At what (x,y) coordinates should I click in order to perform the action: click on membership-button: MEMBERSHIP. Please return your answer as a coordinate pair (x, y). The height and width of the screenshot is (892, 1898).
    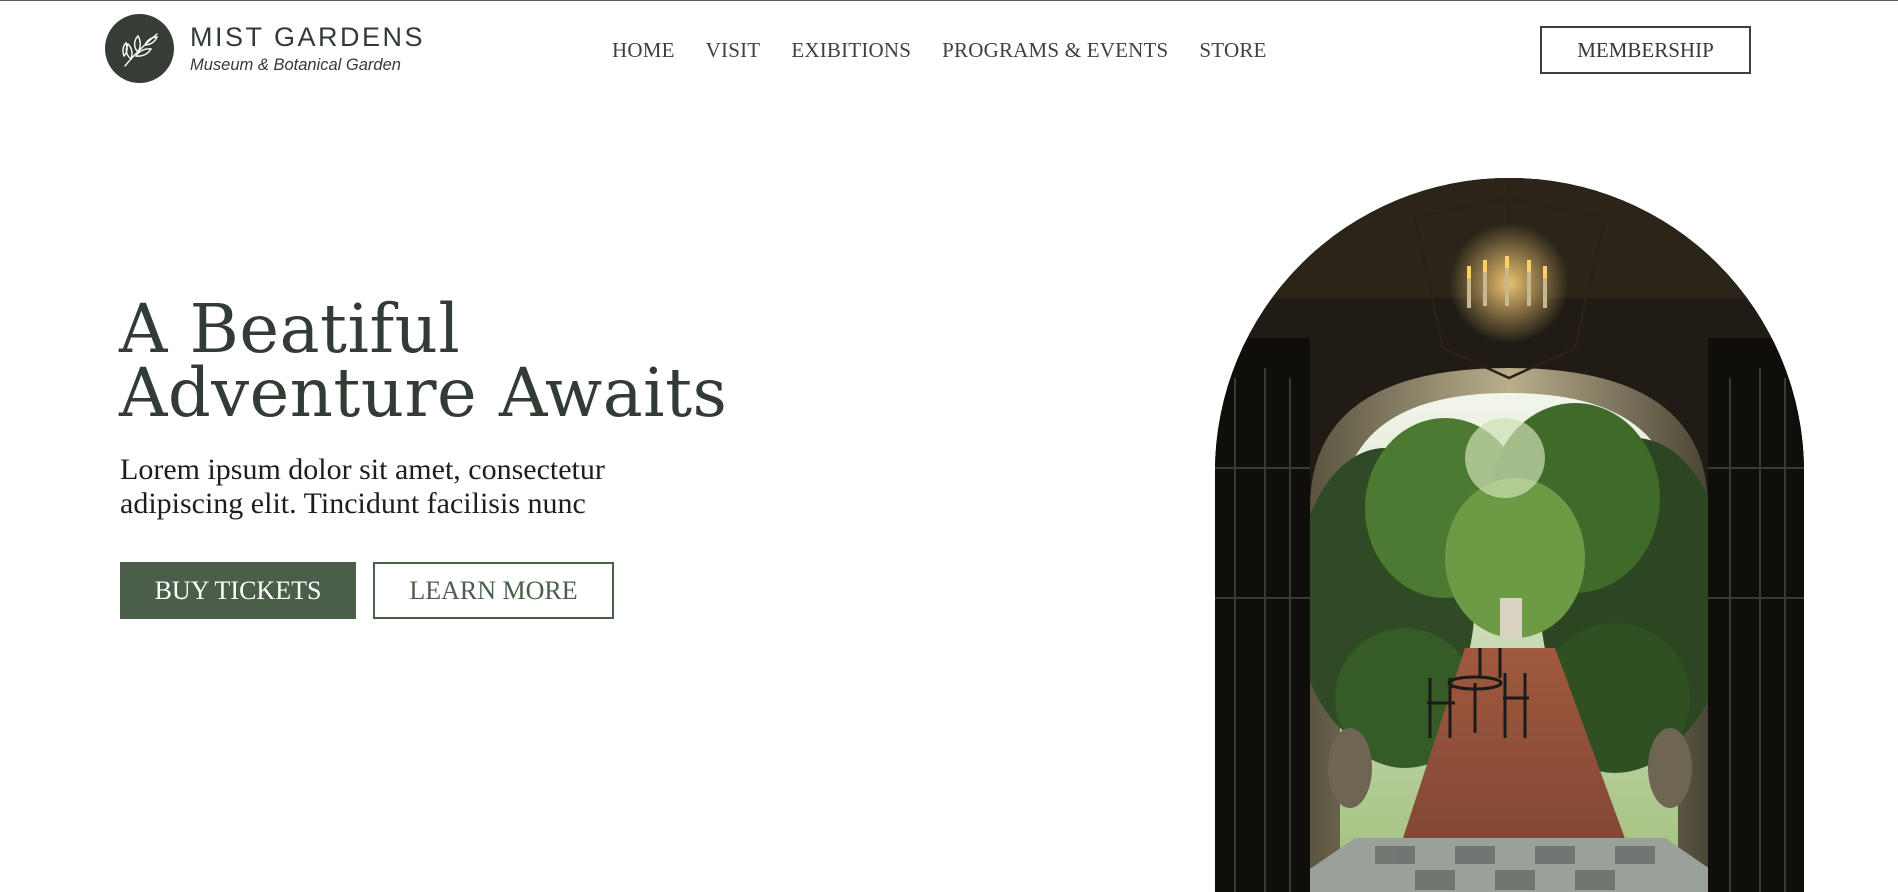
    Looking at the image, I should click on (1645, 50).